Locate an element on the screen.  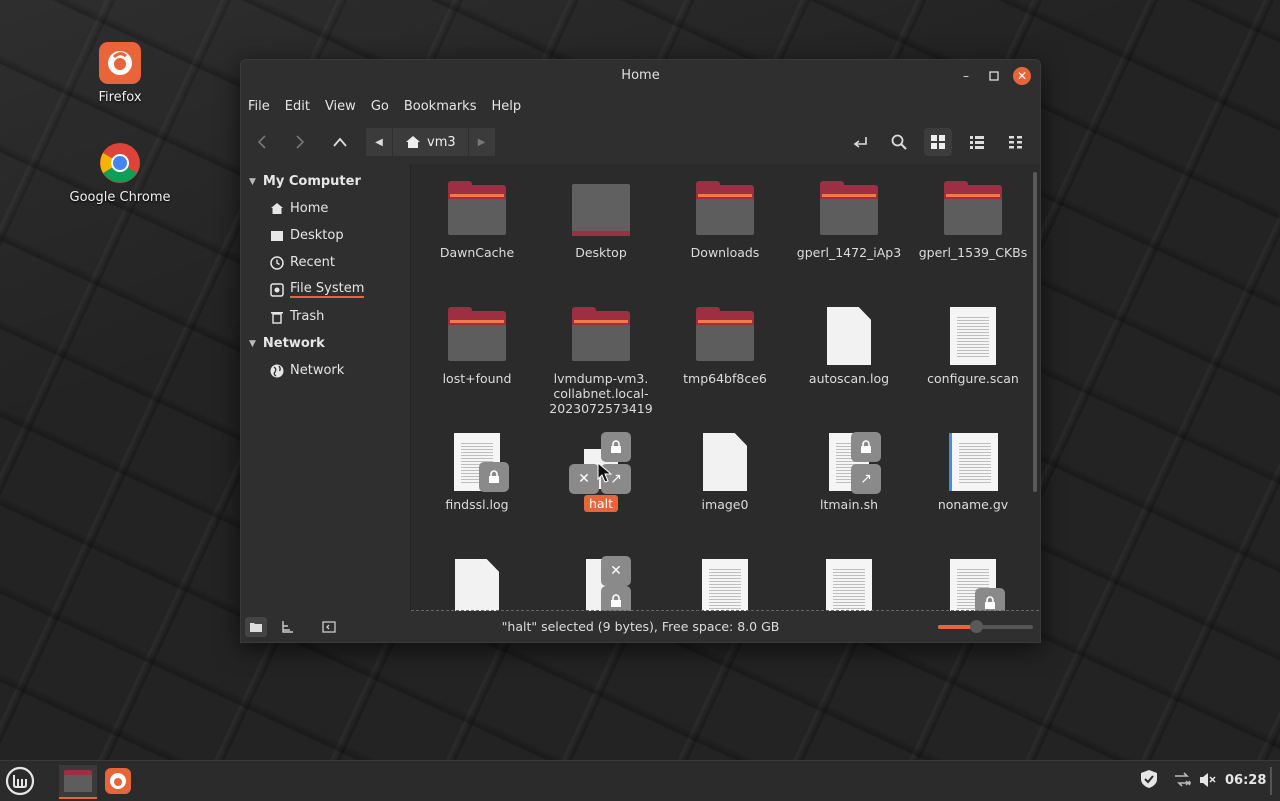
sidebar-section-network: ▼ Network is located at coordinates (325, 343).